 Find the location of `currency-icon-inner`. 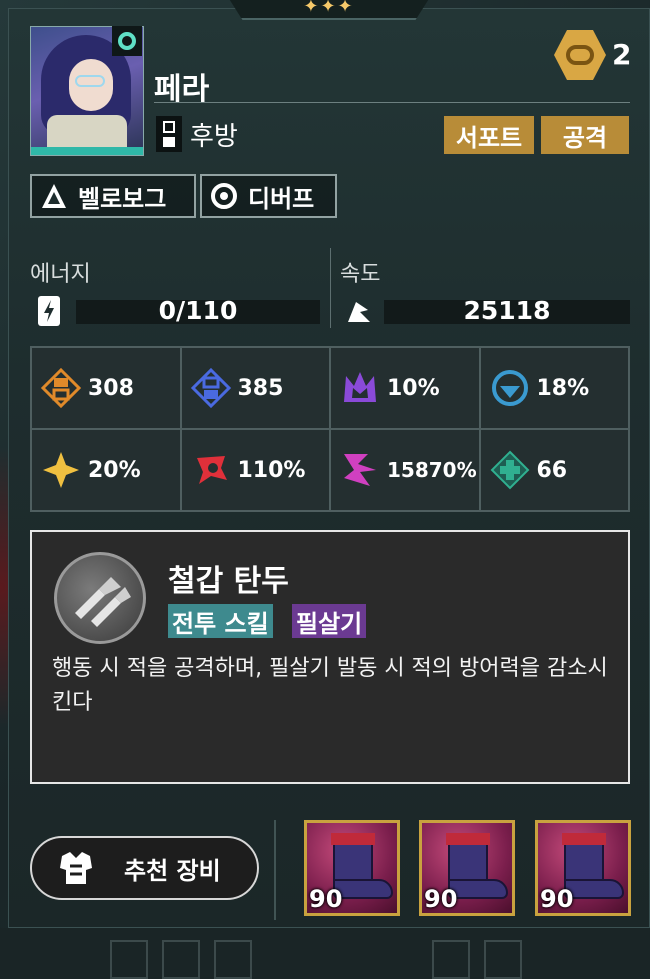

currency-icon-inner is located at coordinates (580, 55).